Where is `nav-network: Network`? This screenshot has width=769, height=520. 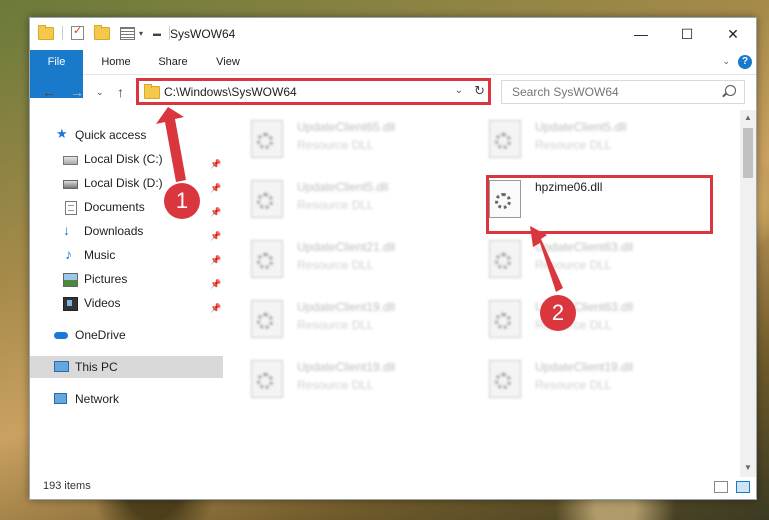 nav-network: Network is located at coordinates (126, 399).